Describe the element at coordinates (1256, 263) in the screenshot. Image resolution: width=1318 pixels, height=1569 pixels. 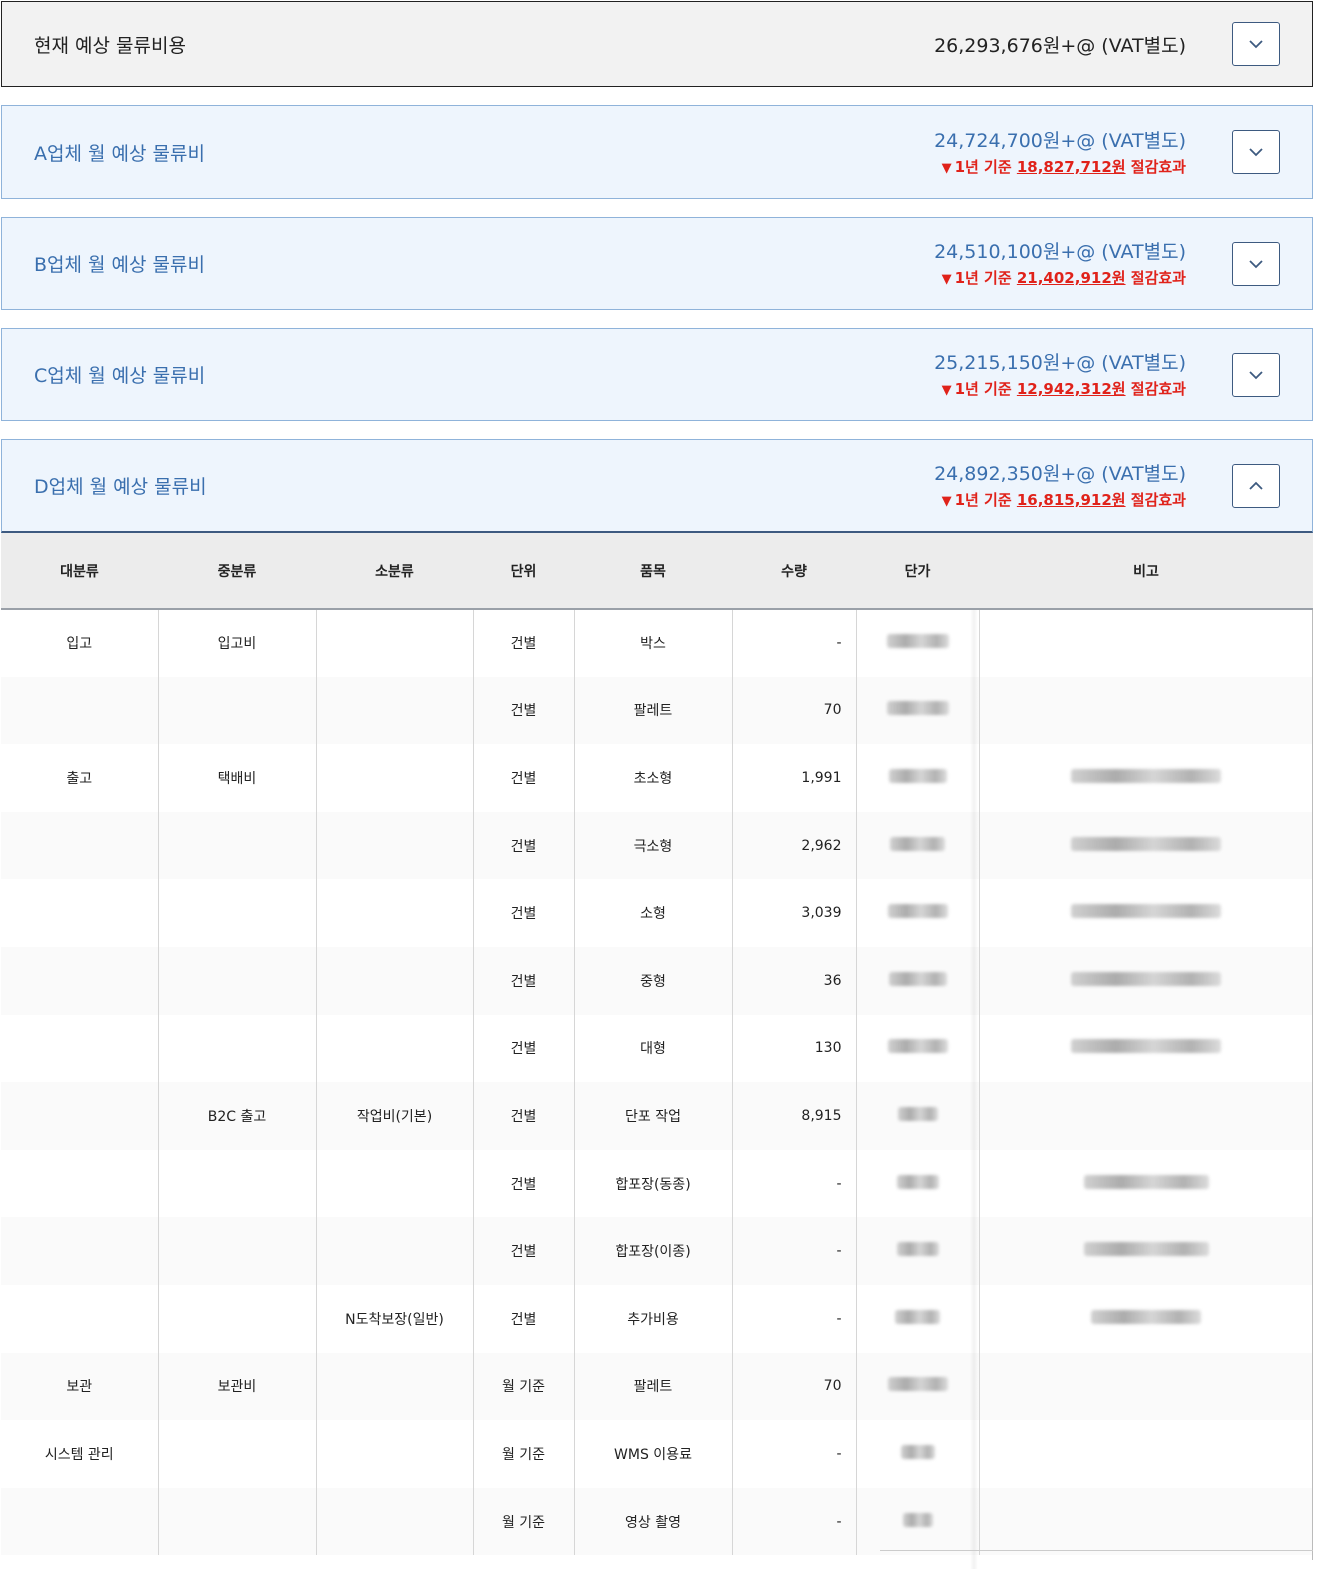
I see `vendor-b-expand-button` at that location.